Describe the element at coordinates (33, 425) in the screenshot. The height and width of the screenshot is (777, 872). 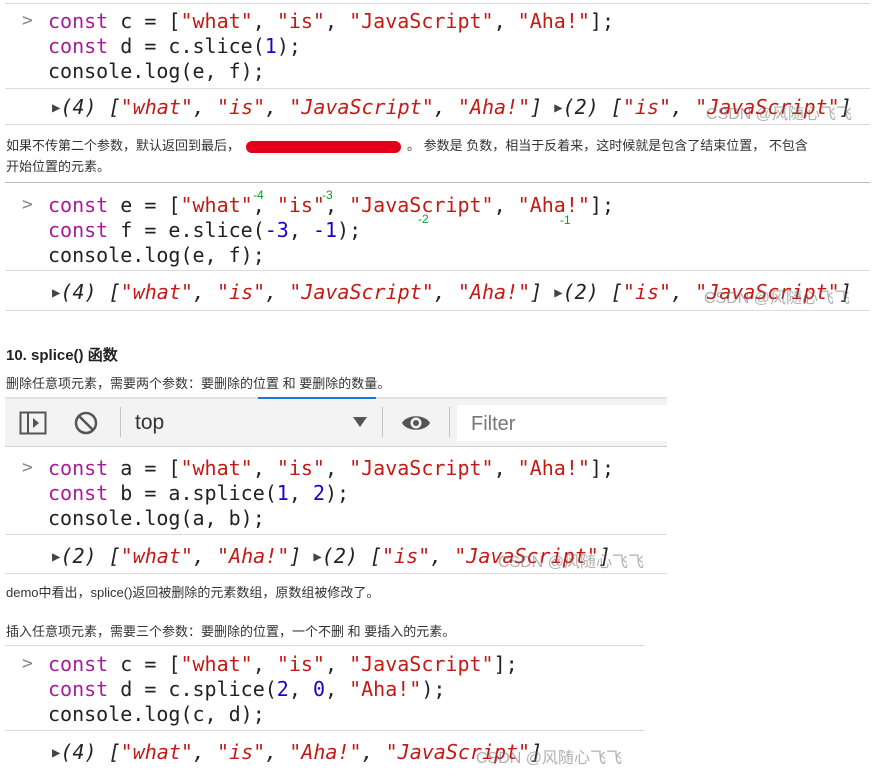
I see `sidebar-toggle-icon` at that location.